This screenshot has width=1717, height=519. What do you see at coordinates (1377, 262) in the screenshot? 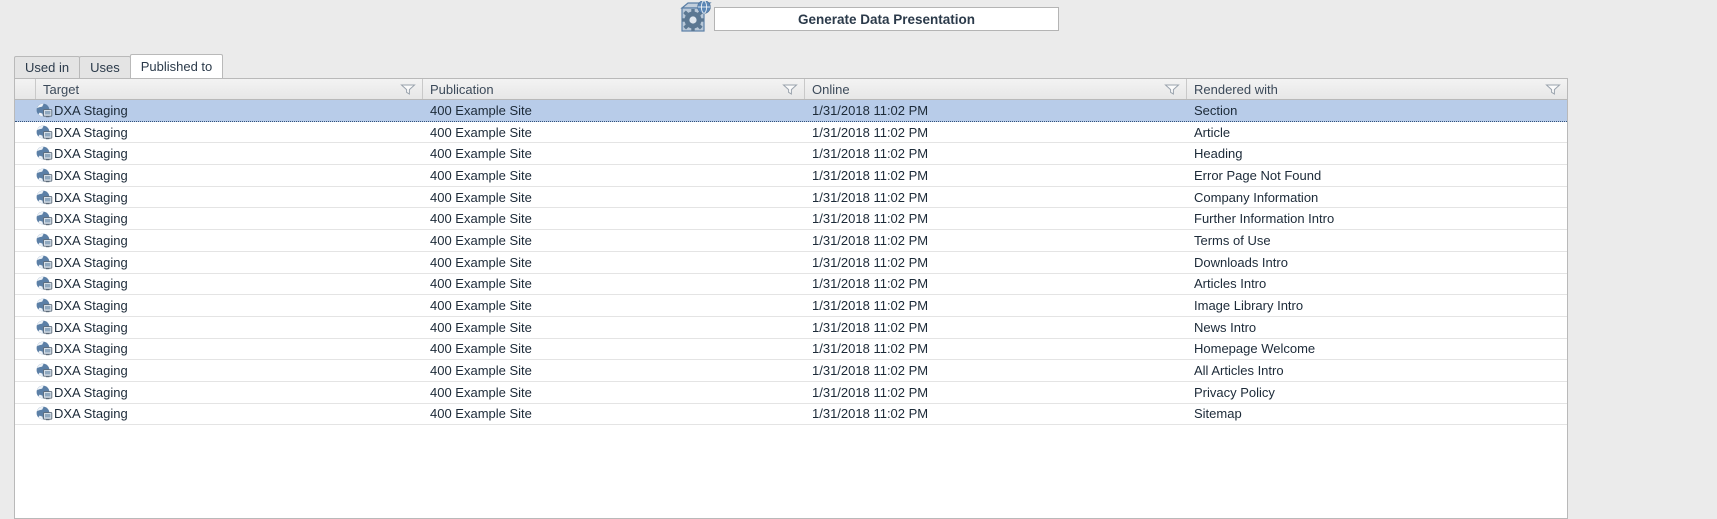
I see `cell-rendered-with: Downloads Intro` at bounding box center [1377, 262].